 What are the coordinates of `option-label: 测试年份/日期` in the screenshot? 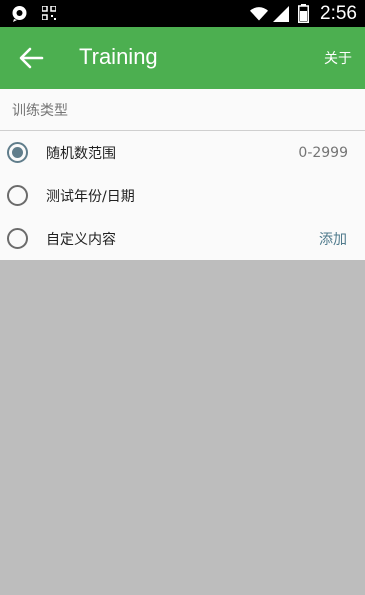 It's located at (90, 196).